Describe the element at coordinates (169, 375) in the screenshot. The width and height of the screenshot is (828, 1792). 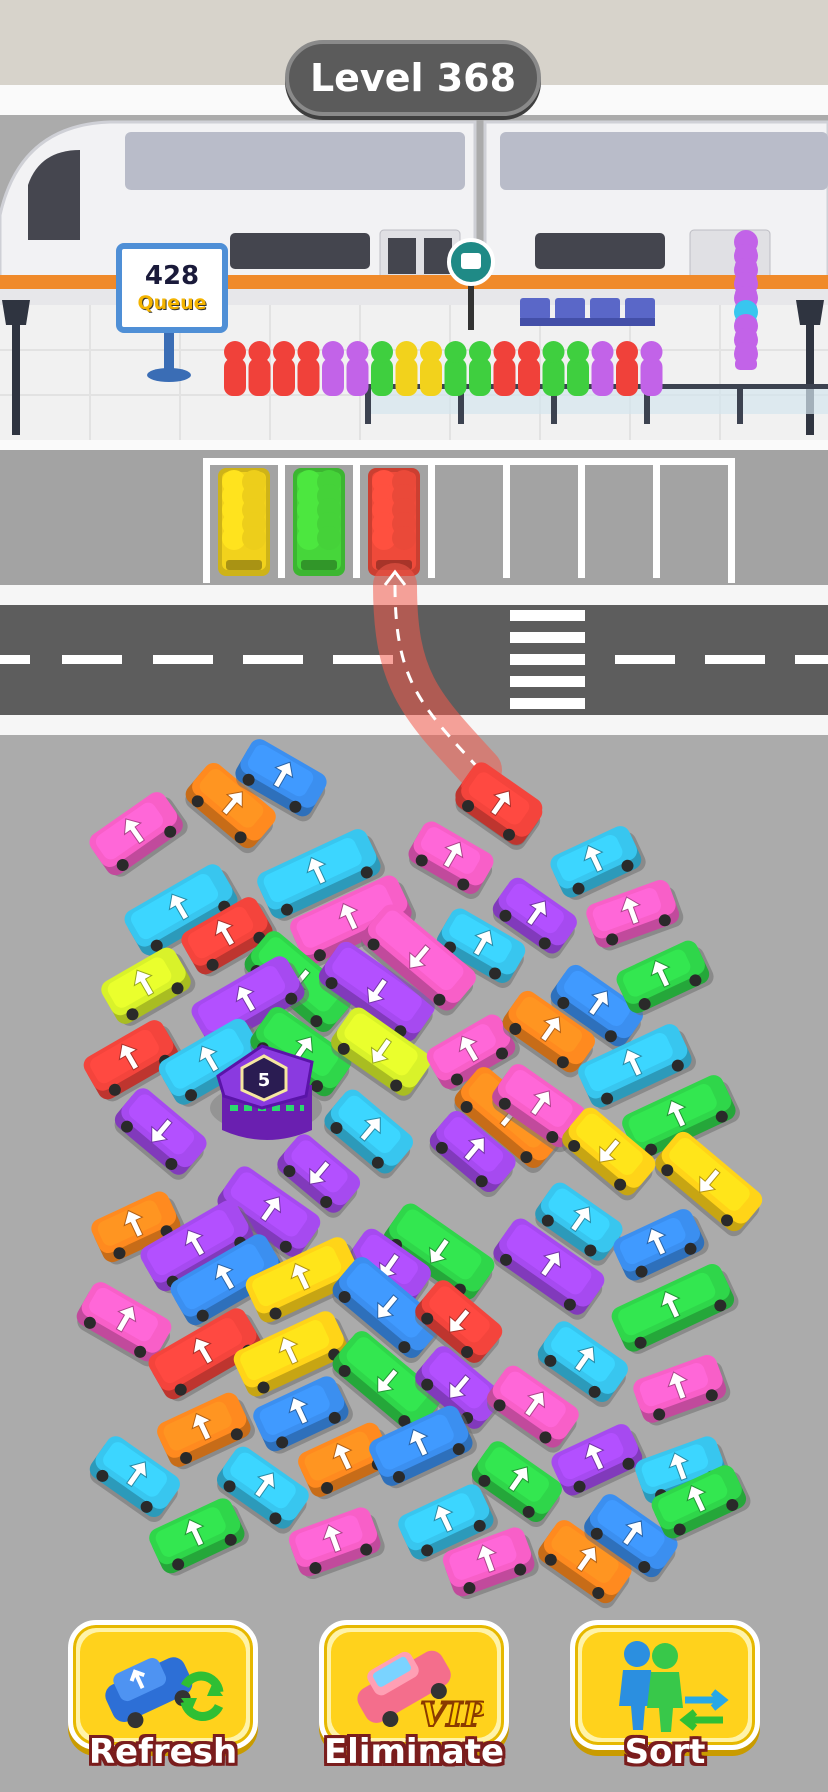
I see `queue-sign-base` at that location.